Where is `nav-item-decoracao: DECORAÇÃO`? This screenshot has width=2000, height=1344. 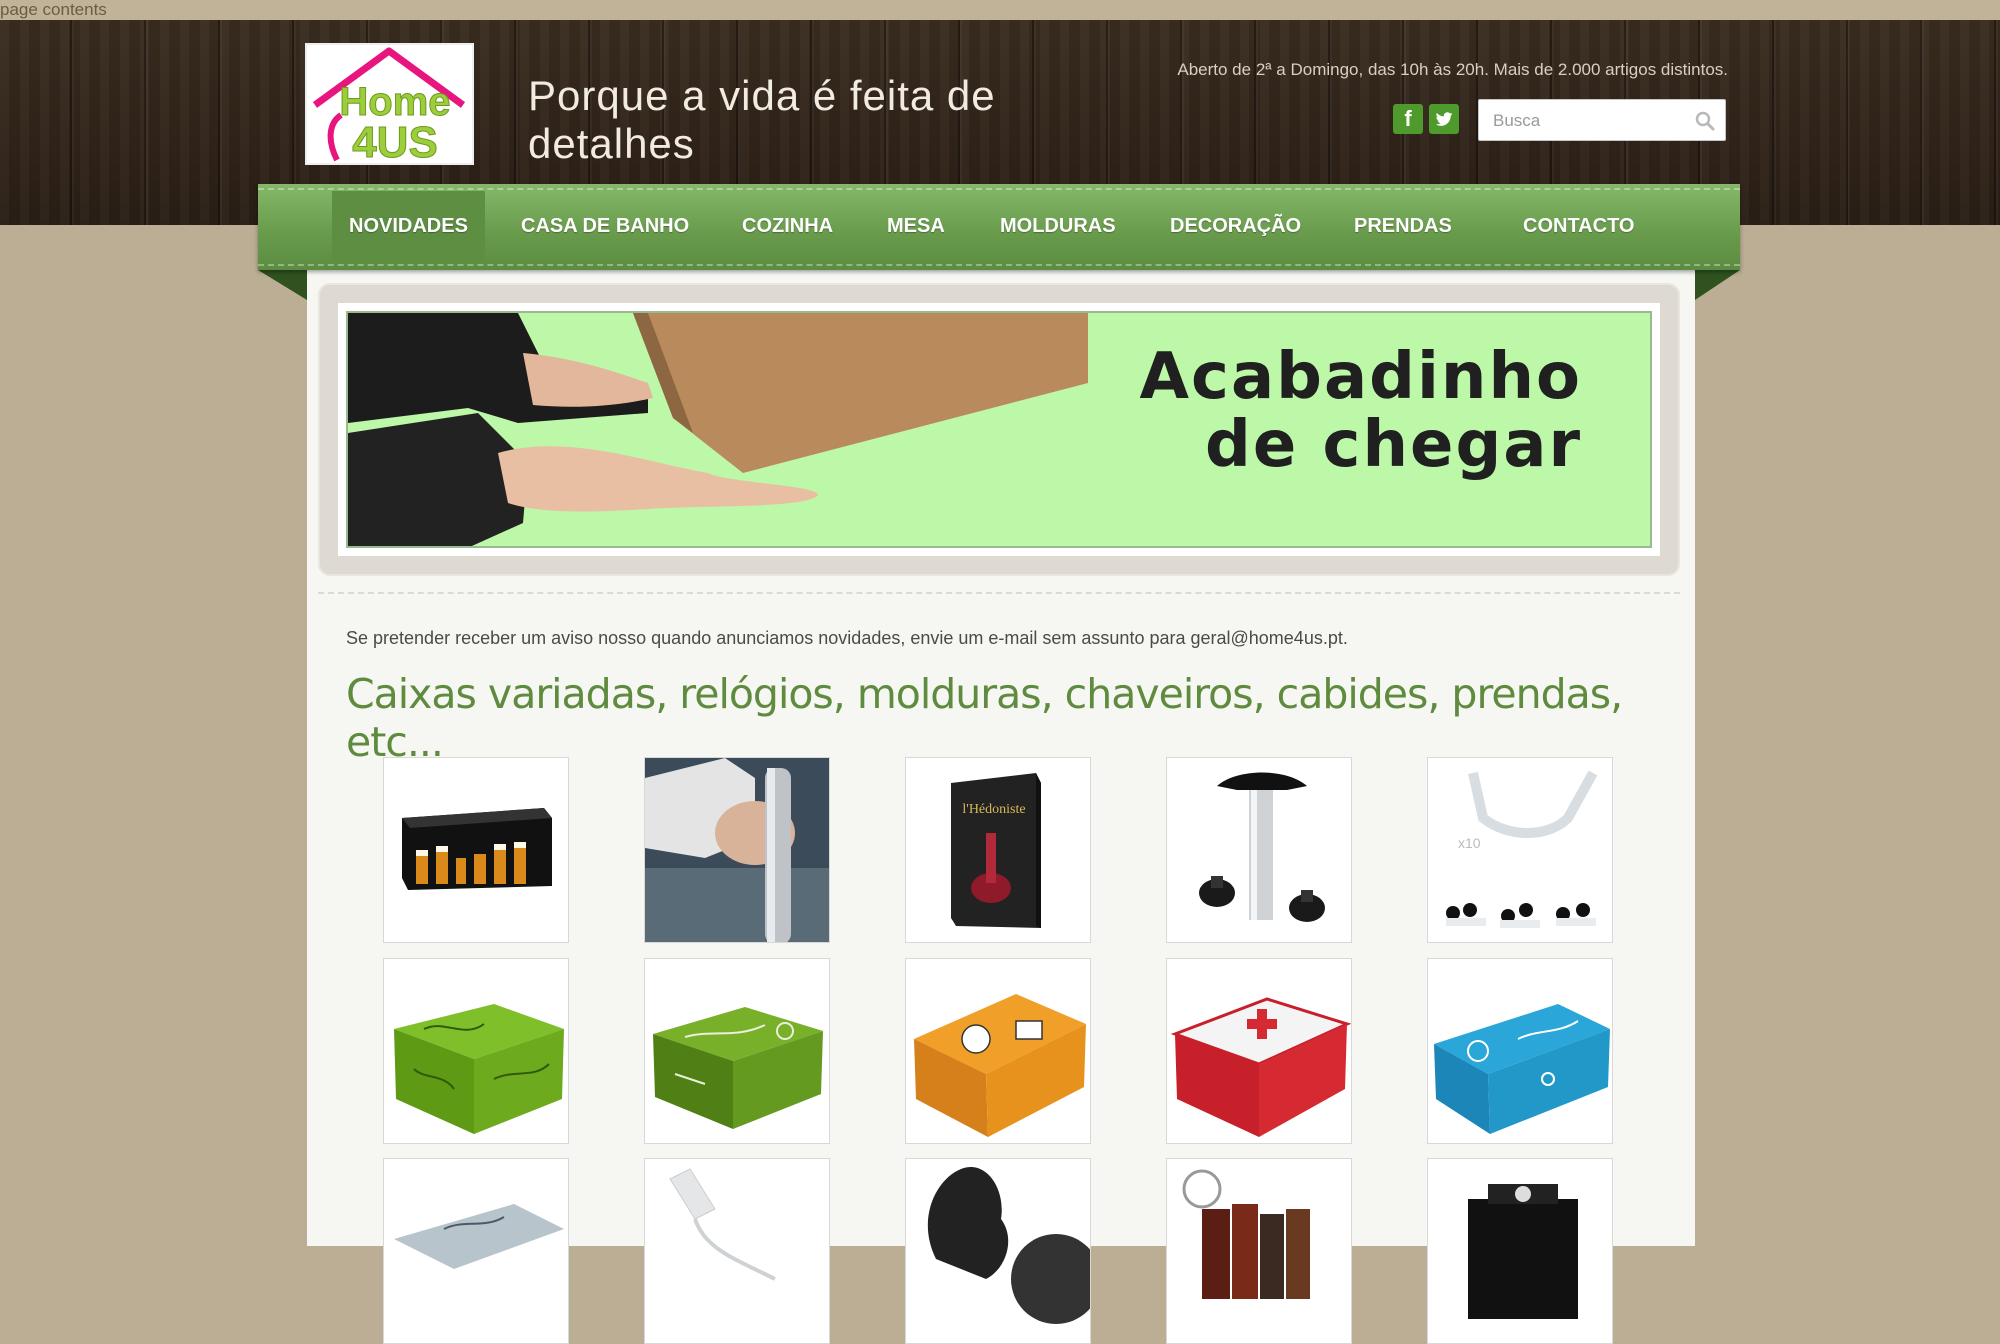
nav-item-decoracao: DECORAÇÃO is located at coordinates (1235, 226).